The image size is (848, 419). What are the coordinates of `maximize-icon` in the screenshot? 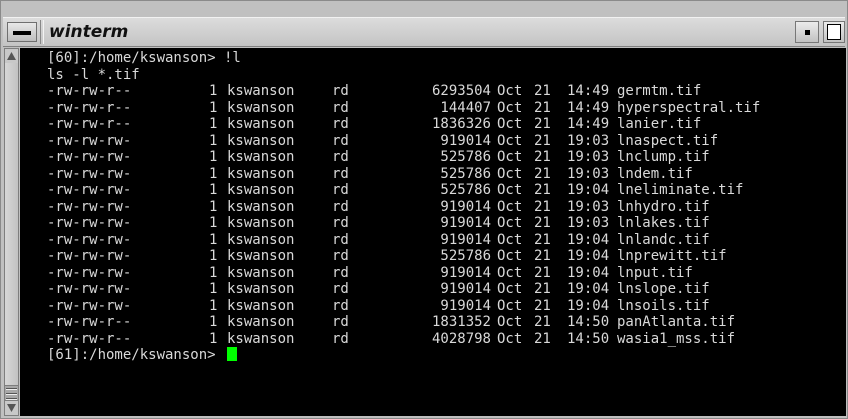 It's located at (834, 32).